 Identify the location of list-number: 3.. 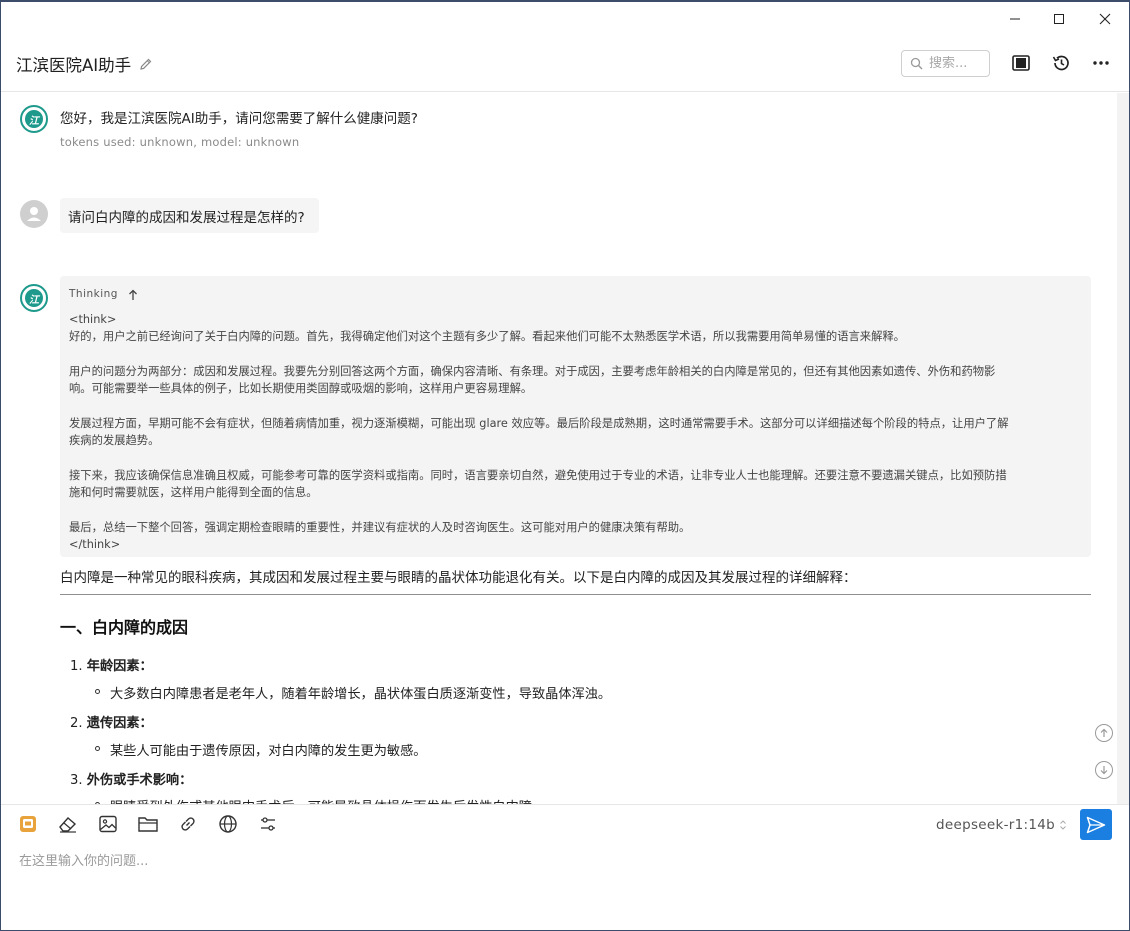
(76, 780).